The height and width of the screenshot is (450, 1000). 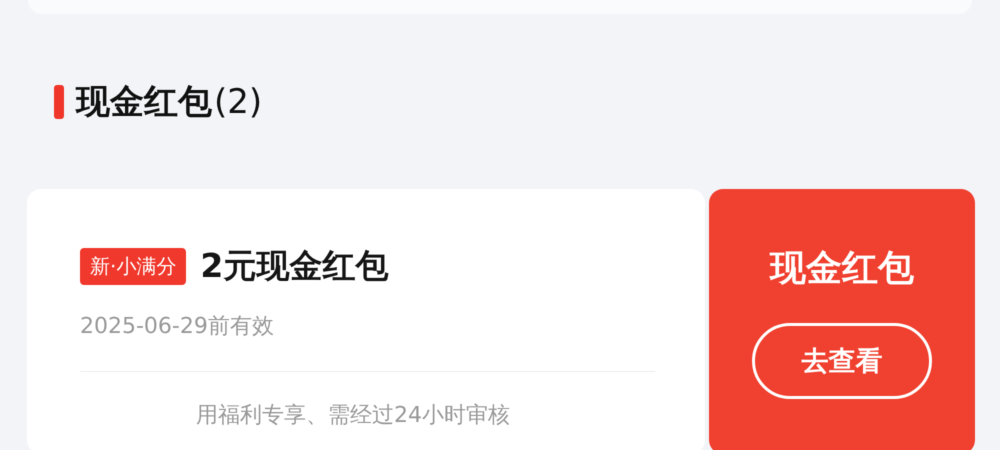 What do you see at coordinates (294, 266) in the screenshot?
I see `coupon-title: 2元现金红包` at bounding box center [294, 266].